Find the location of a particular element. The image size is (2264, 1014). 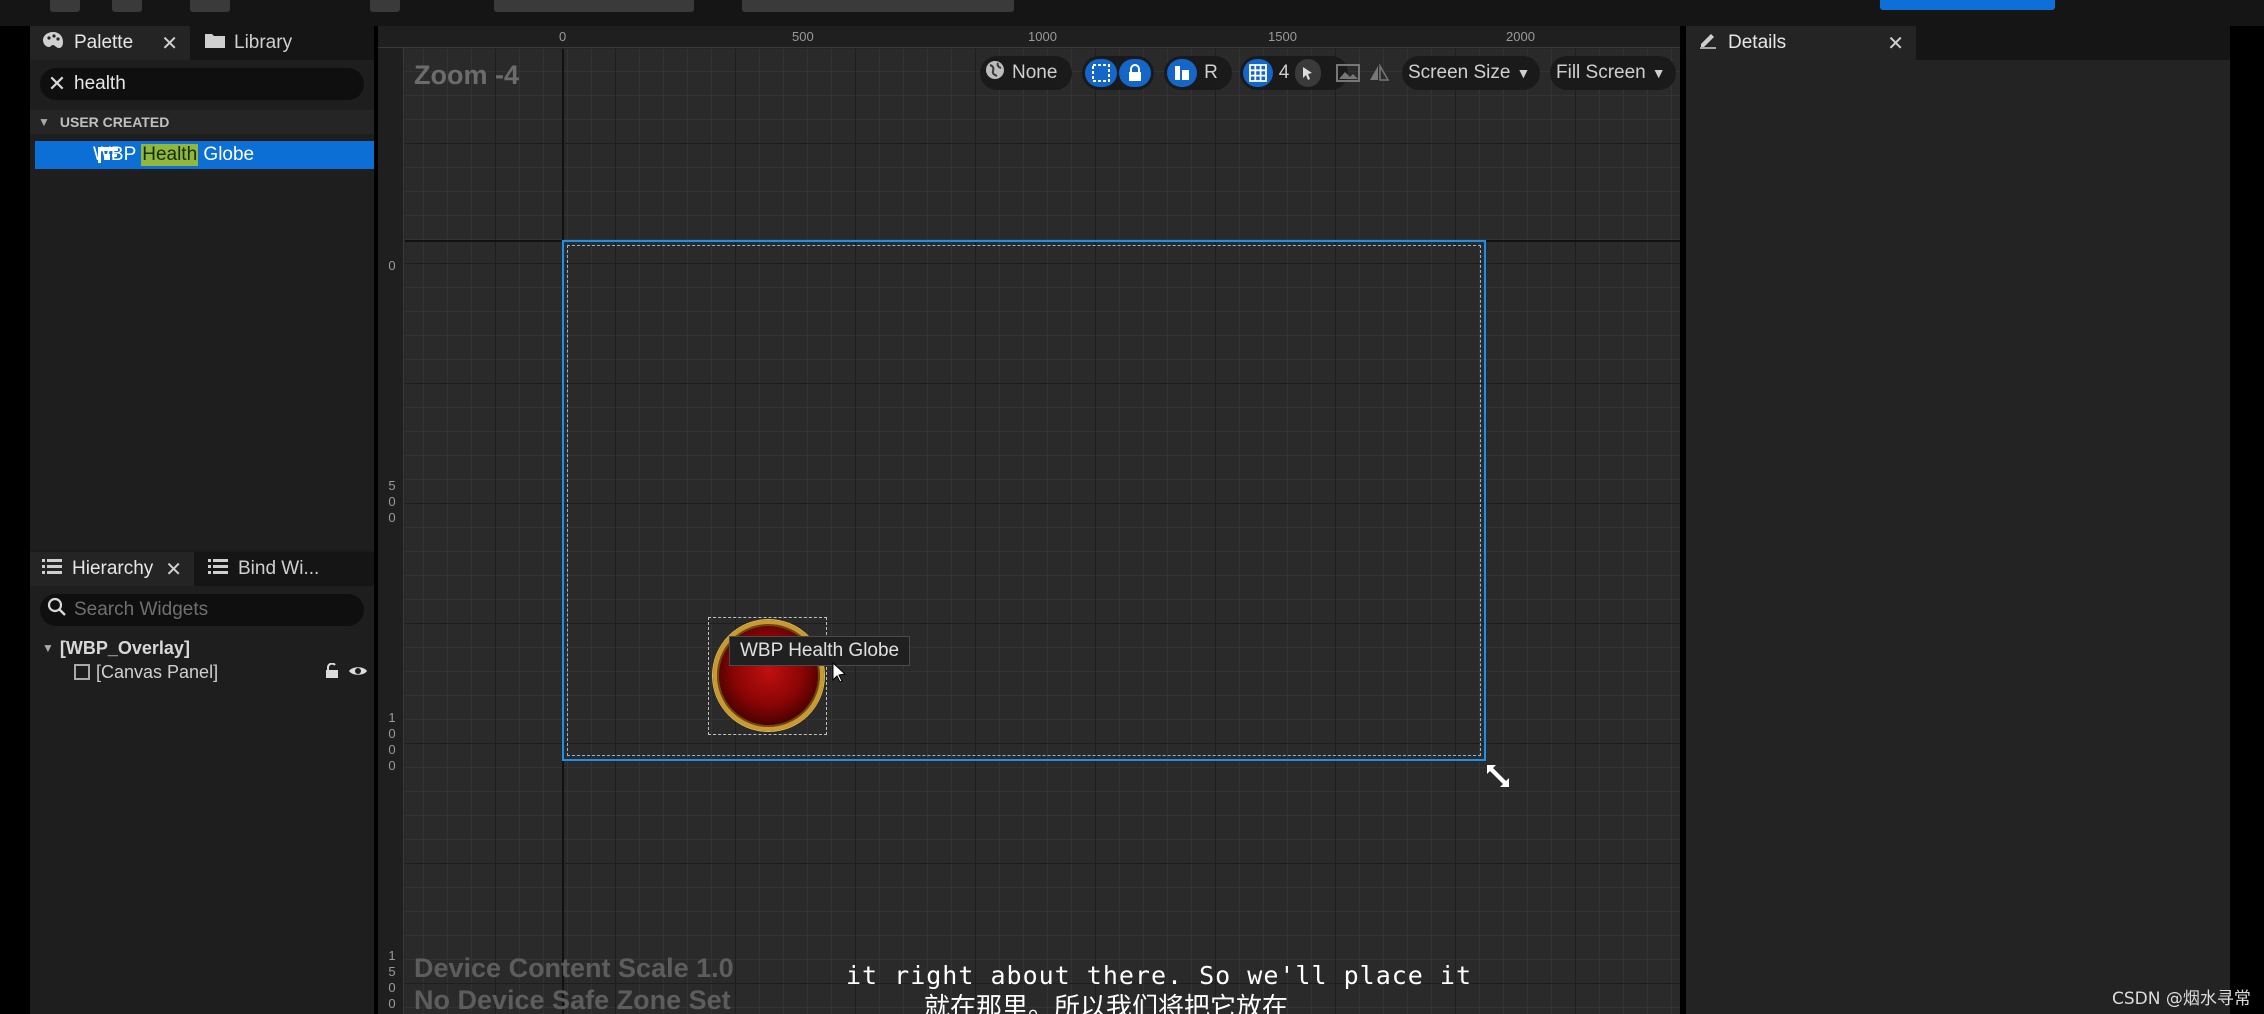

folder-icon is located at coordinates (215, 43).